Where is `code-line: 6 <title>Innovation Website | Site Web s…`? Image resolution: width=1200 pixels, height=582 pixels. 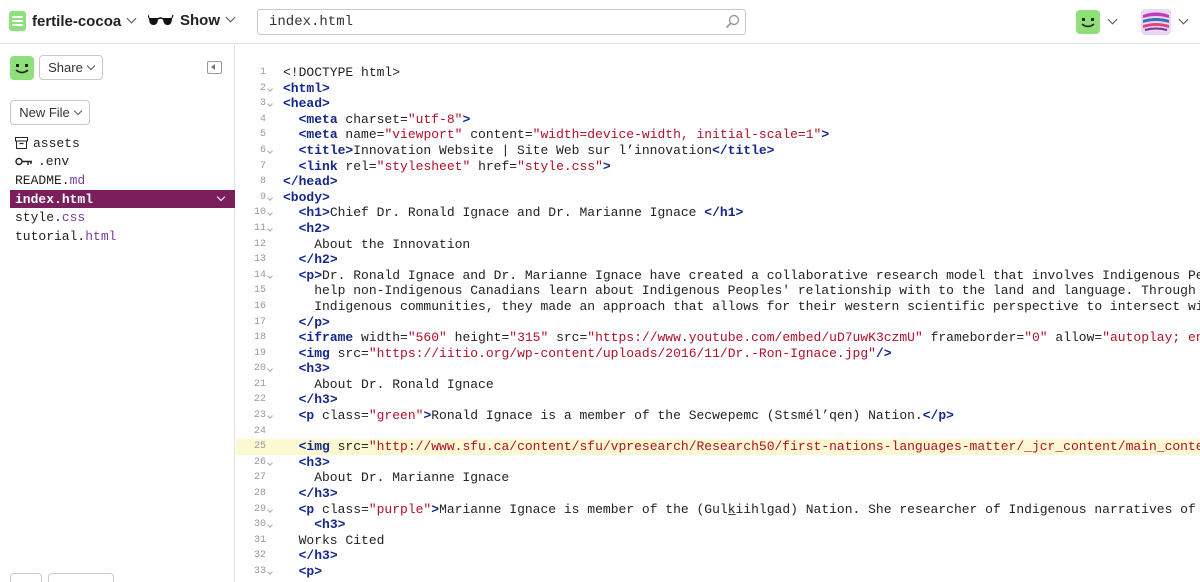
code-line: 6 <title>Innovation Website | Site Web s… is located at coordinates (718, 151).